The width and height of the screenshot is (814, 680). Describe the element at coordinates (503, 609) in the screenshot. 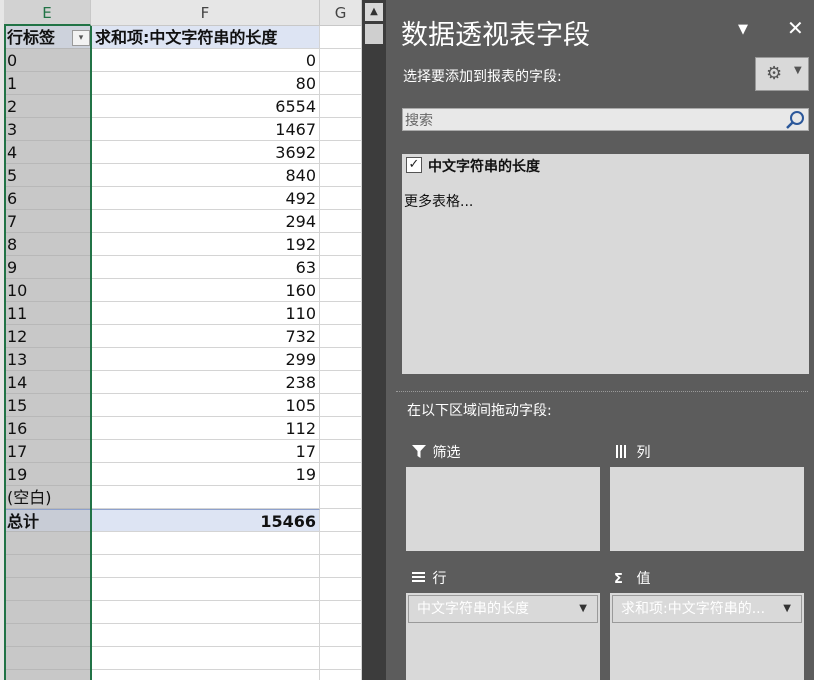

I see `rows-field-pill: 中文字符串的长度 ▼` at that location.